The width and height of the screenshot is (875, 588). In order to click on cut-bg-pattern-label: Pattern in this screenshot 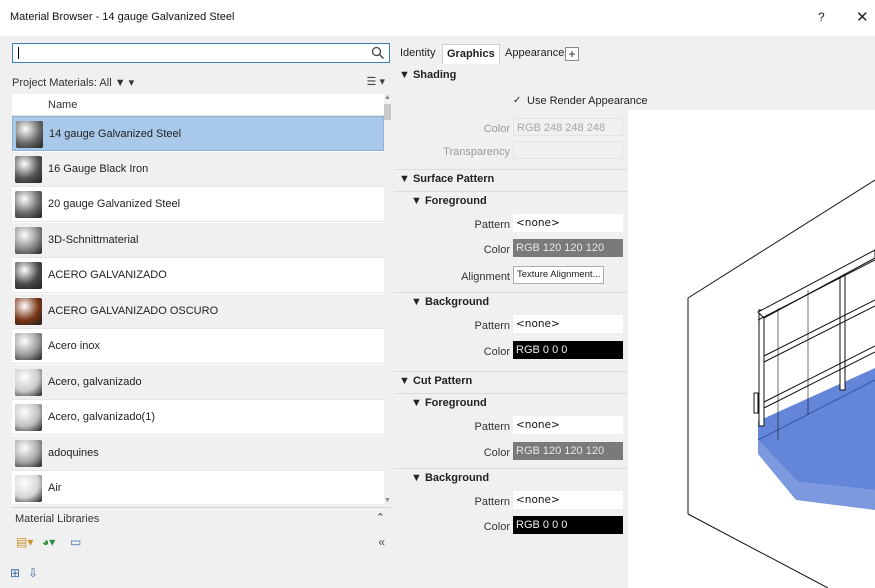, I will do `click(492, 502)`.